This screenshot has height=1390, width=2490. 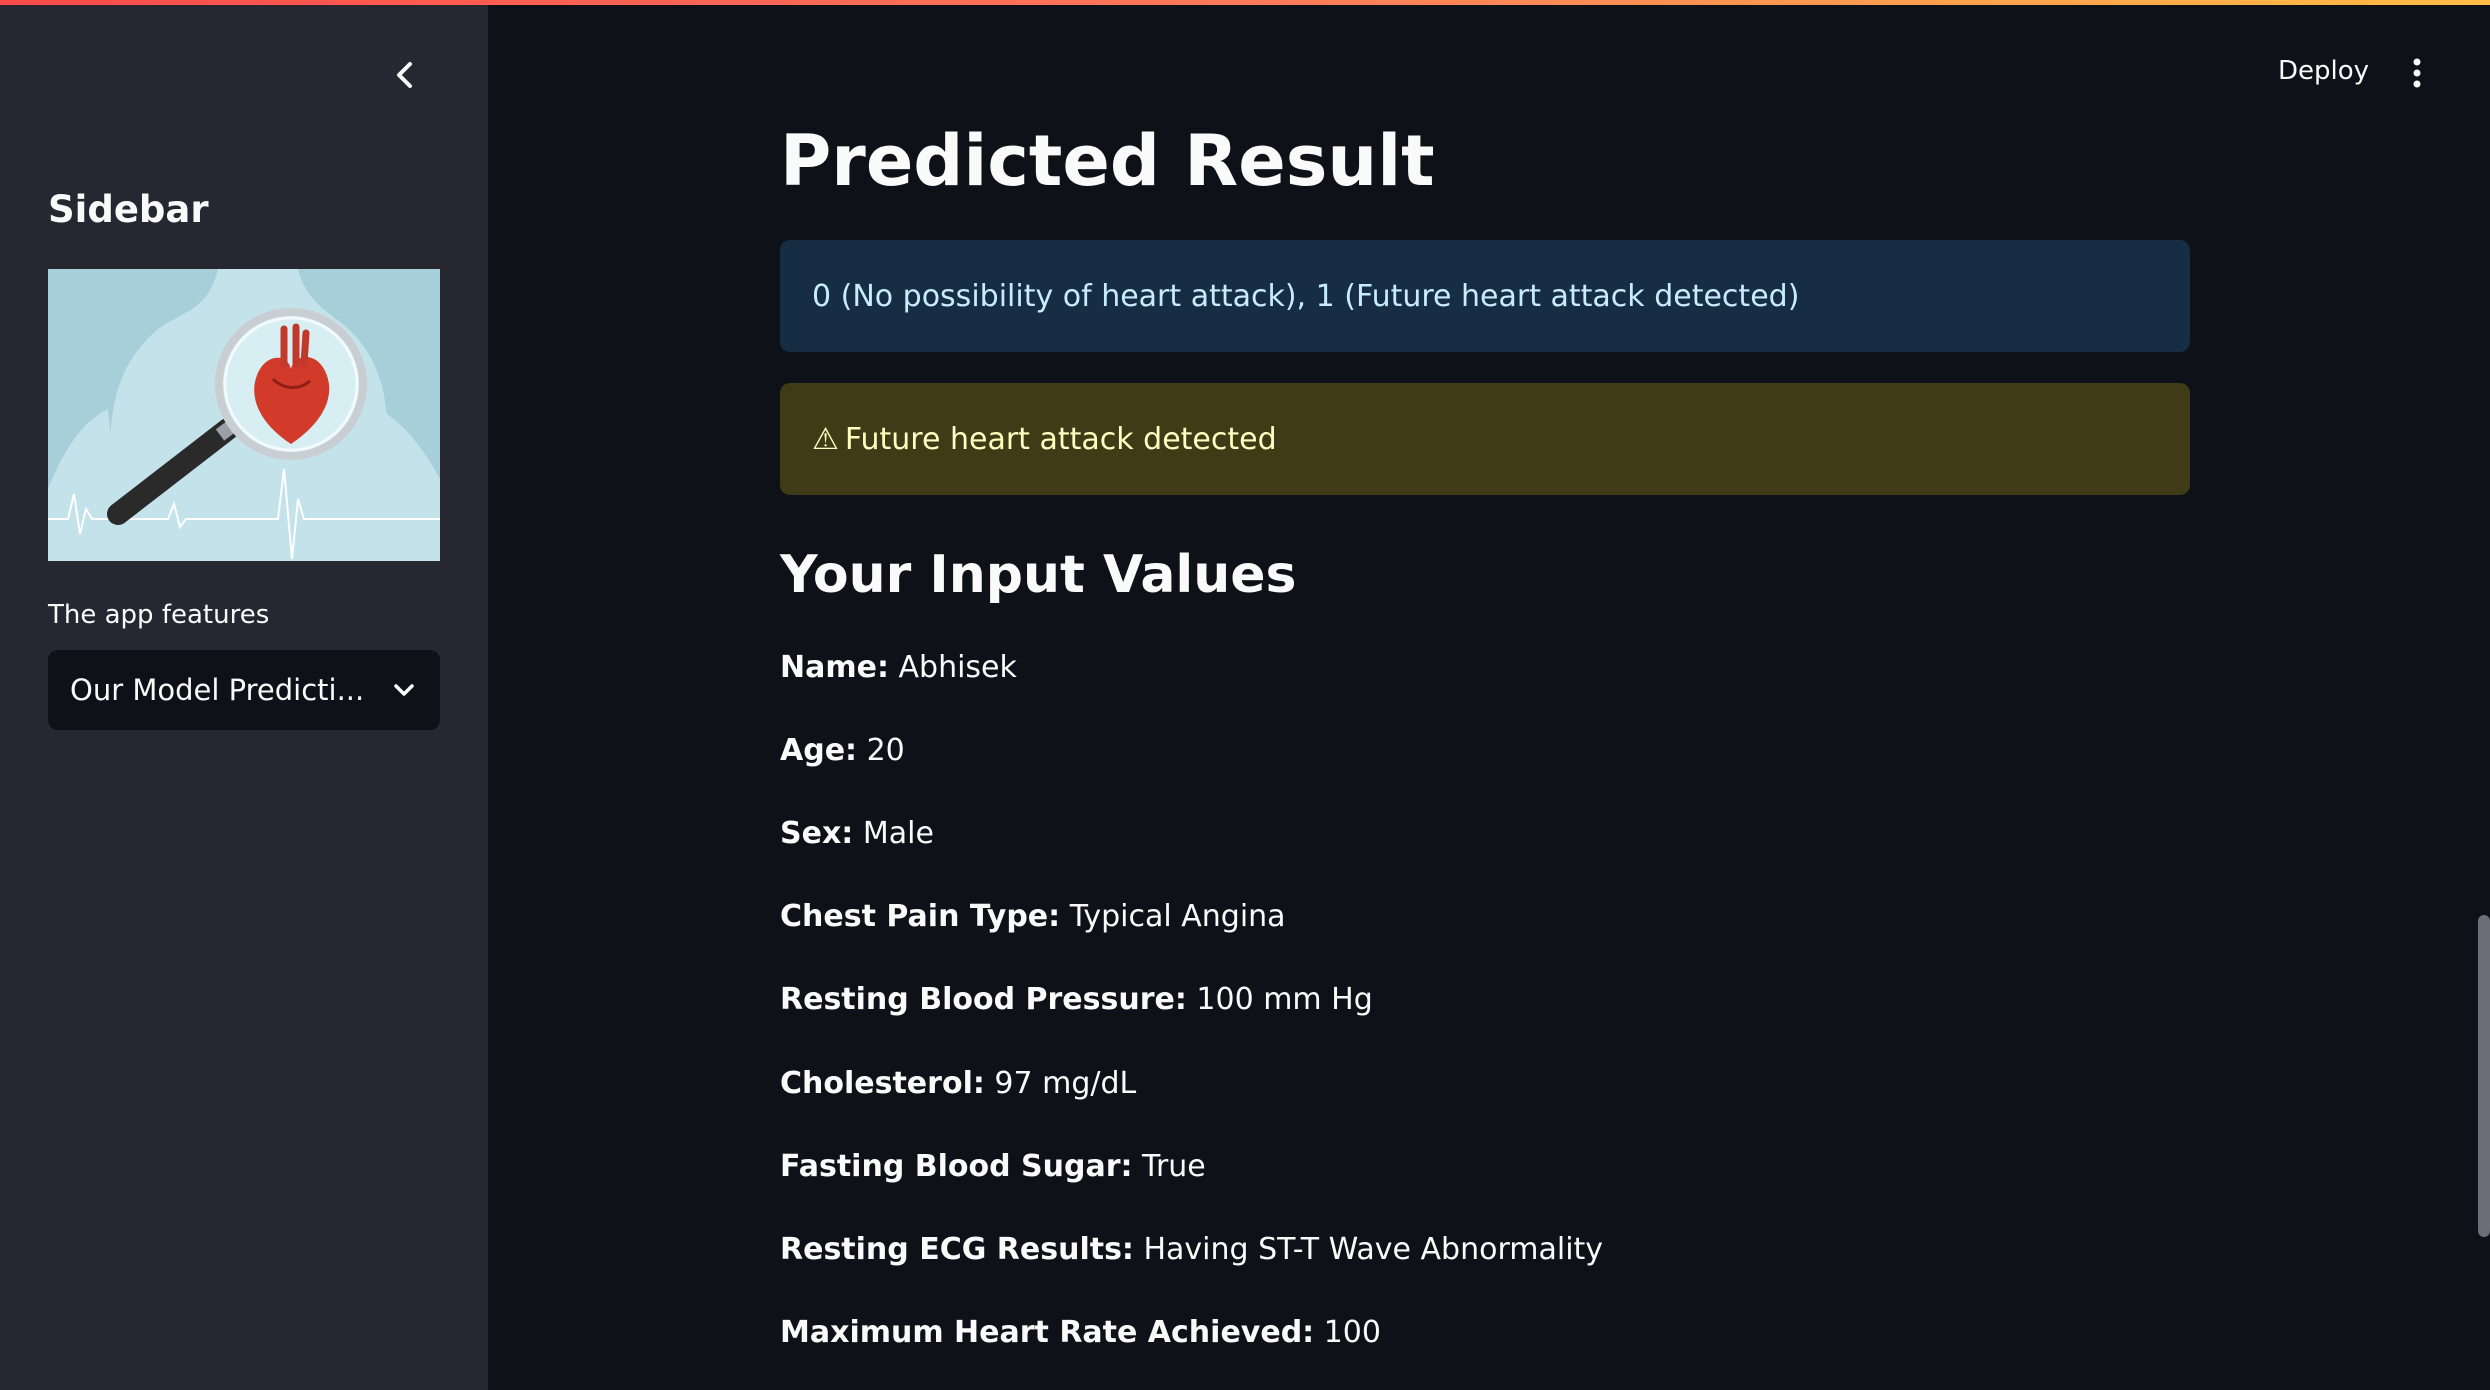 I want to click on field-label: Cholesterol:, so click(x=882, y=1083).